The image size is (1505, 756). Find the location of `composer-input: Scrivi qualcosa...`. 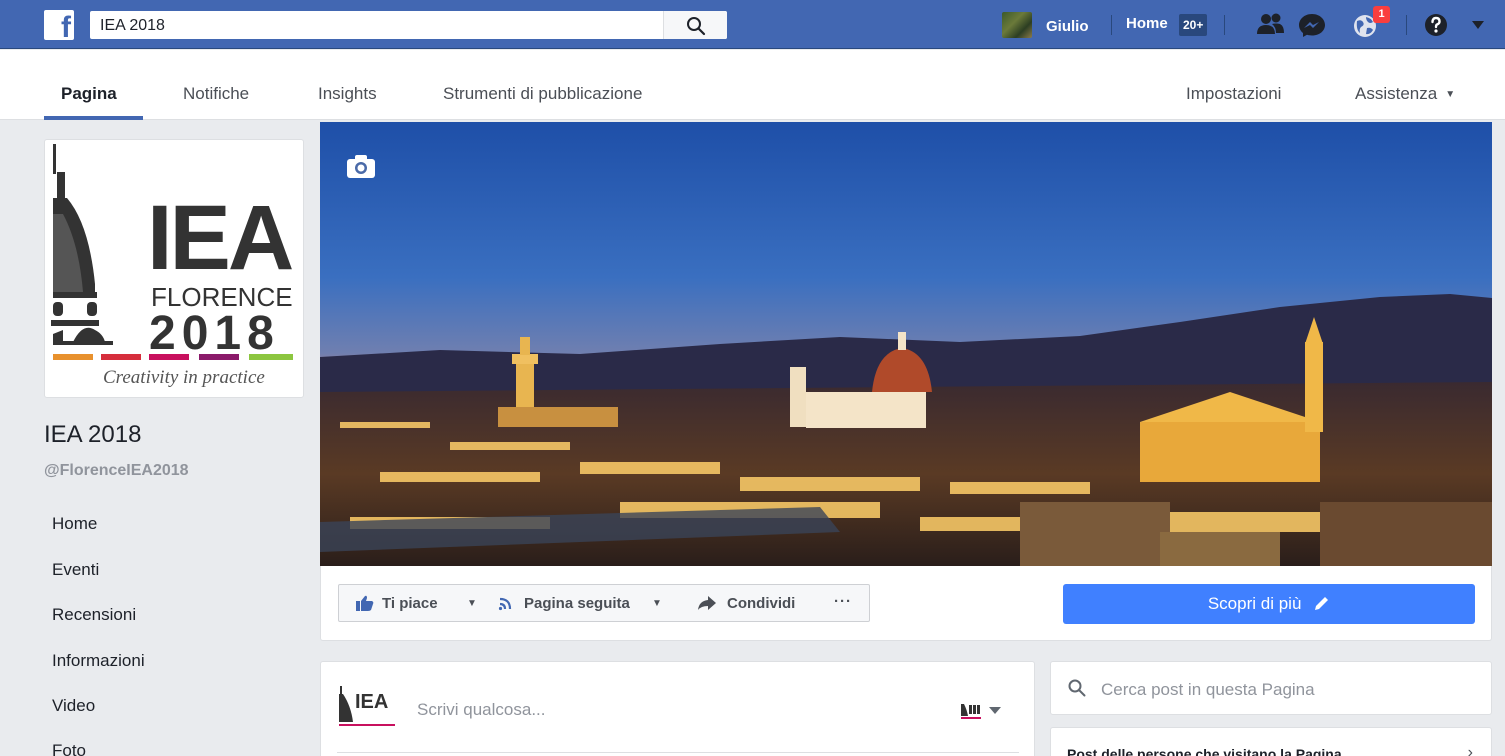

composer-input: Scrivi qualcosa... is located at coordinates (481, 710).